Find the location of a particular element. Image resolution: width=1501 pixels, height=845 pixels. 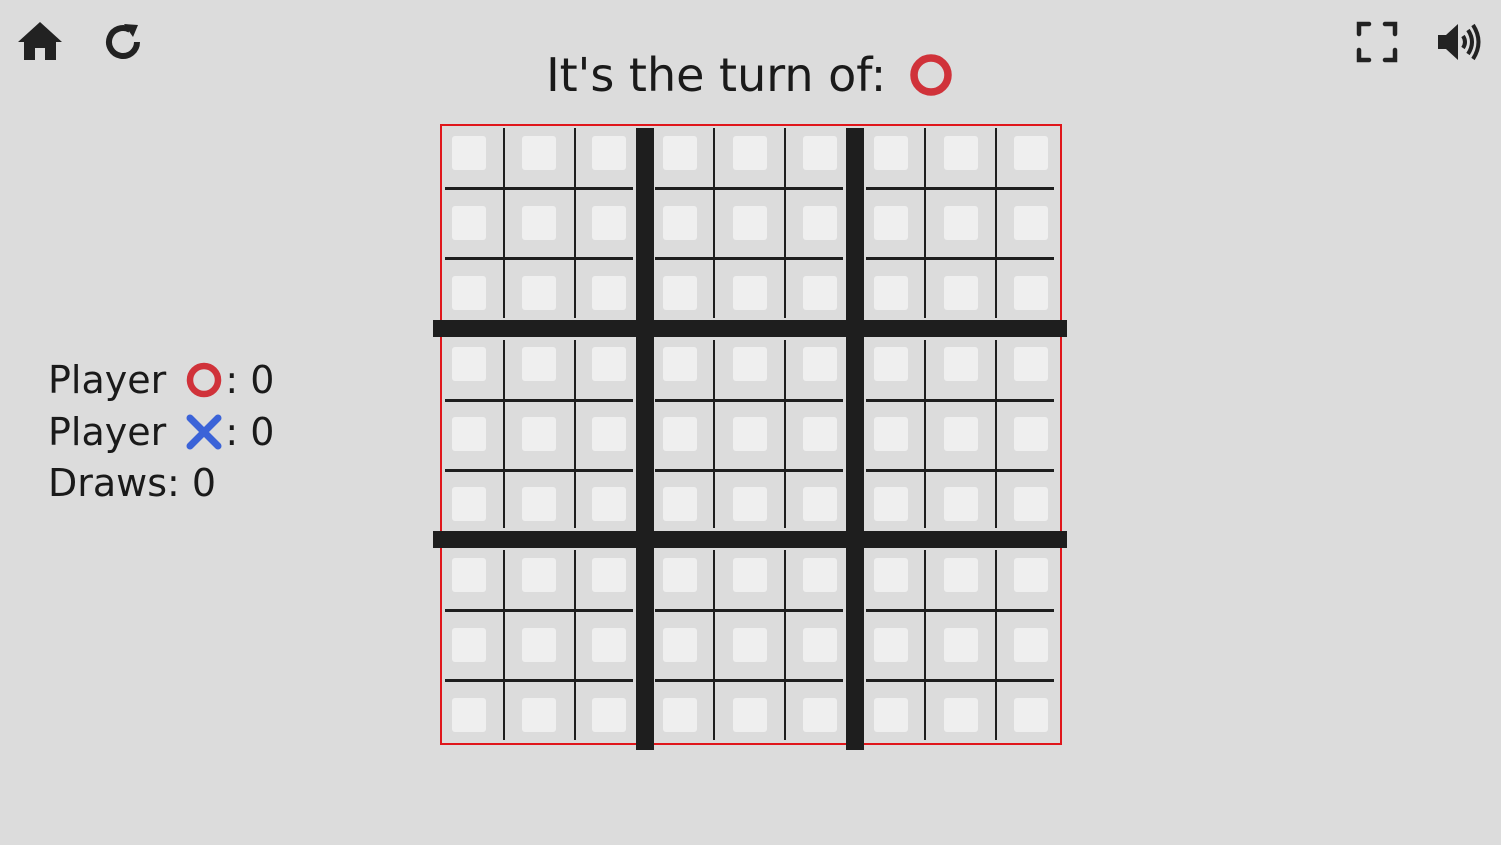

scoreboard: Player : 0 Player : 0 Draws: 0 is located at coordinates (161, 432).